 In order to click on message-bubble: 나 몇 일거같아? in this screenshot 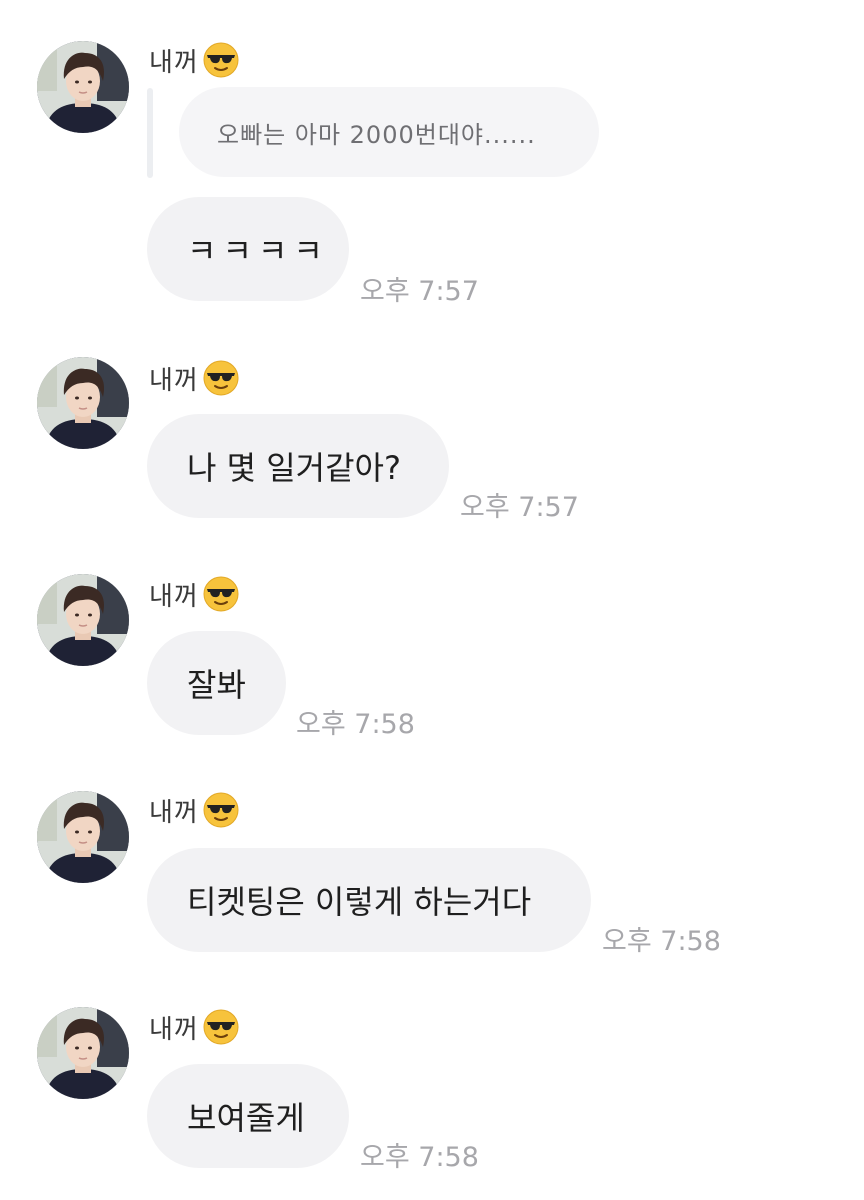, I will do `click(298, 466)`.